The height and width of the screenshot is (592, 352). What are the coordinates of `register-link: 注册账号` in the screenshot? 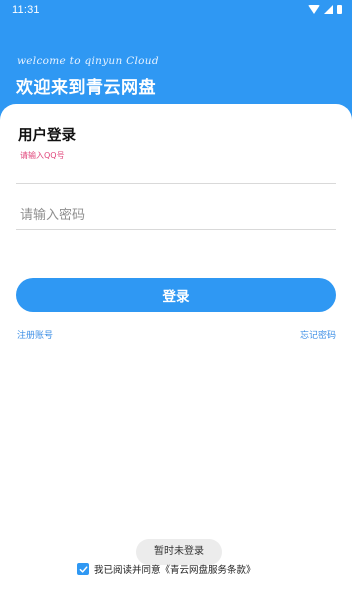 It's located at (35, 334).